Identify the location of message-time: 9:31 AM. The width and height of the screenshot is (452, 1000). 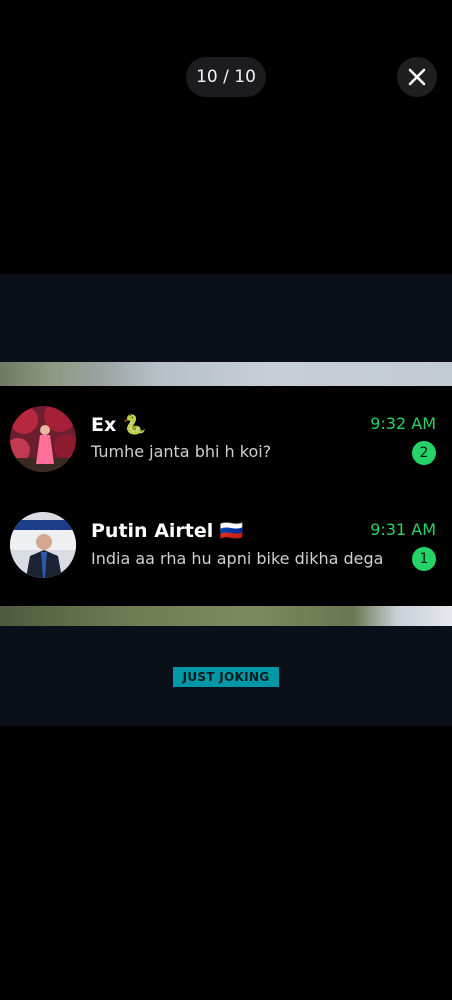
(403, 529).